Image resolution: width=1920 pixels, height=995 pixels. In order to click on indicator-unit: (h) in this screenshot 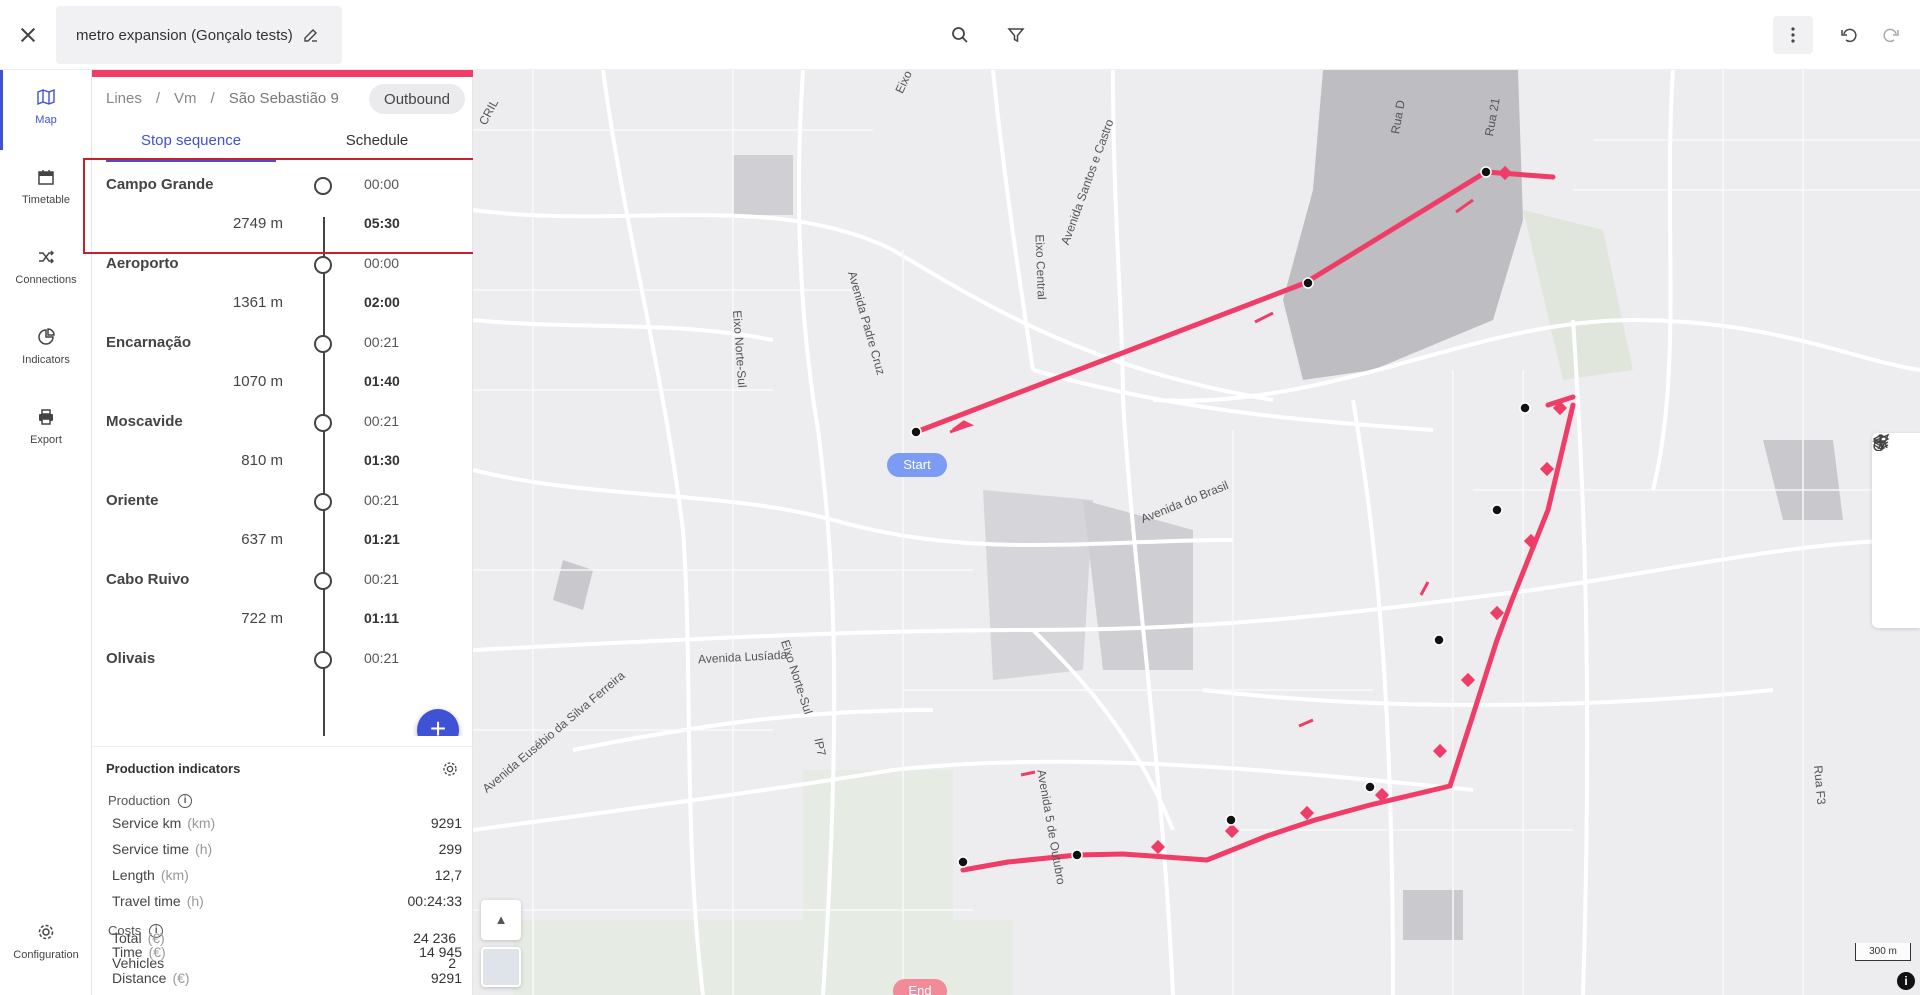, I will do `click(195, 901)`.